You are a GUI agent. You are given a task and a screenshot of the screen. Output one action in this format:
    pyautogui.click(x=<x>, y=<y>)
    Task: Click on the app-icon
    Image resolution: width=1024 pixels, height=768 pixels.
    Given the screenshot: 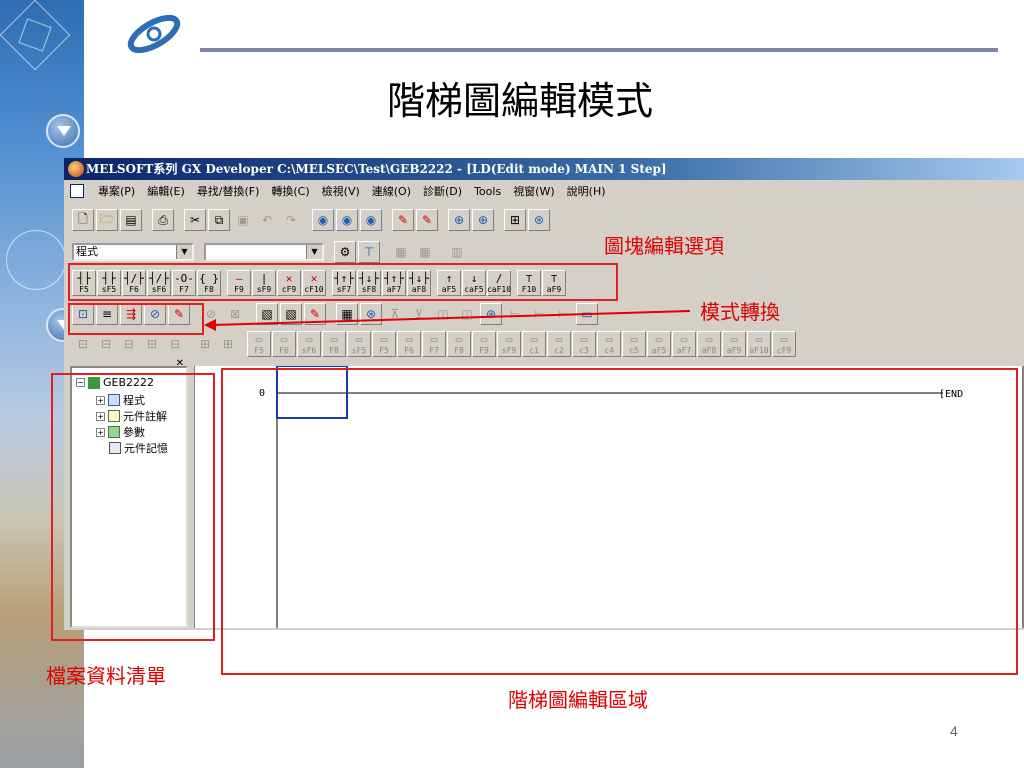 What is the action you would take?
    pyautogui.click(x=76, y=169)
    